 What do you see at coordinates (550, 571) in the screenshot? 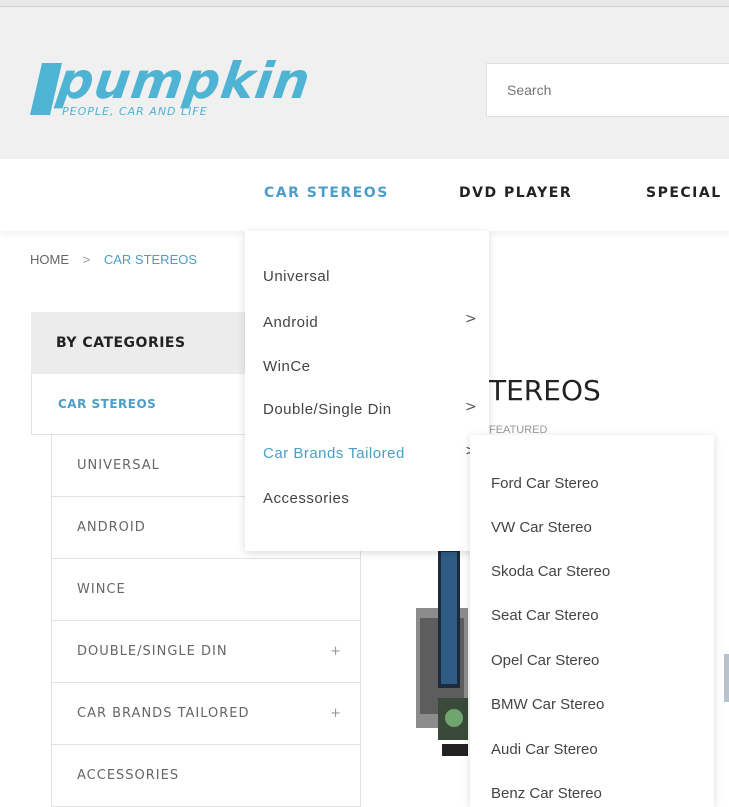
I see `submenu-item-skoda: Skoda Car Stereo` at bounding box center [550, 571].